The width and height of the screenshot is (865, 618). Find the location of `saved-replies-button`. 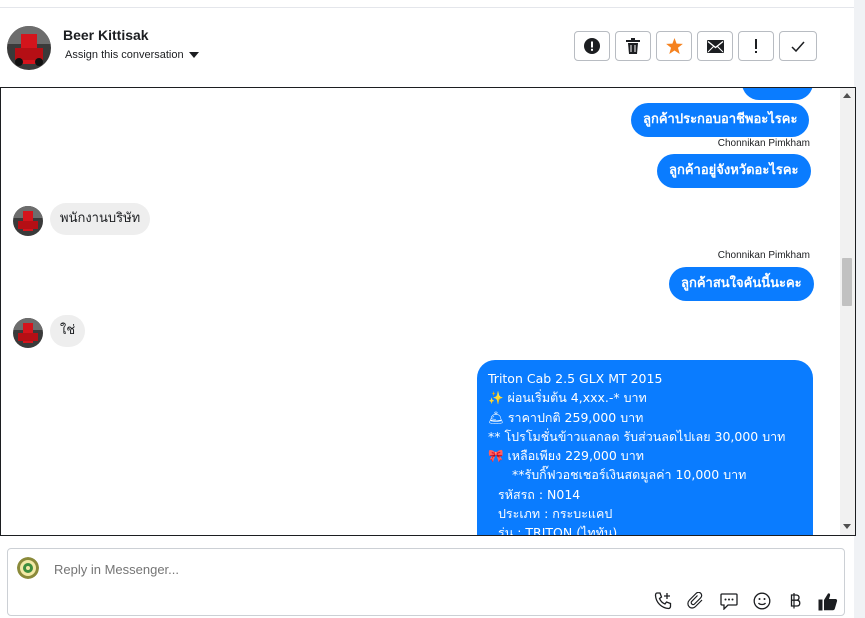

saved-replies-button is located at coordinates (729, 601).